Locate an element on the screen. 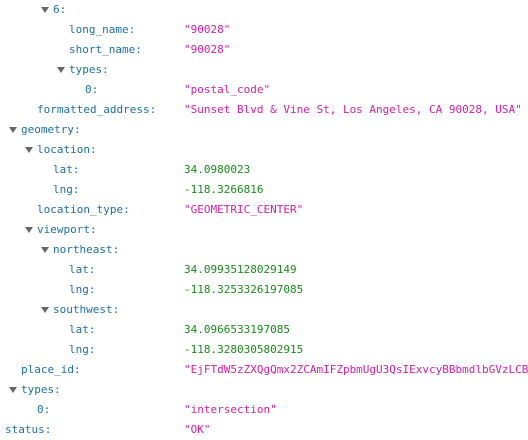  tree-leaf-row: location_type: "GEOMETRIC_CENTER" is located at coordinates (264, 210).